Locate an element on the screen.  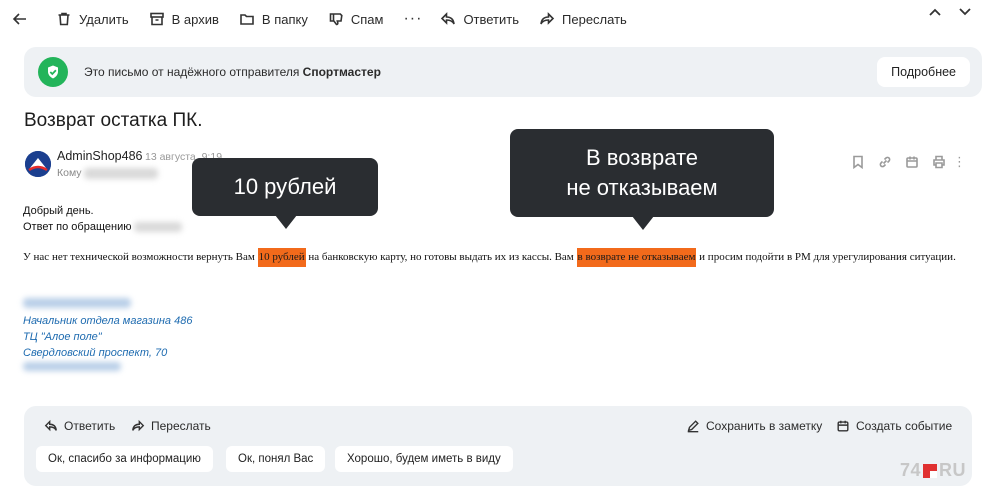
signature-address: Свердловский проспект, 70 is located at coordinates (95, 353).